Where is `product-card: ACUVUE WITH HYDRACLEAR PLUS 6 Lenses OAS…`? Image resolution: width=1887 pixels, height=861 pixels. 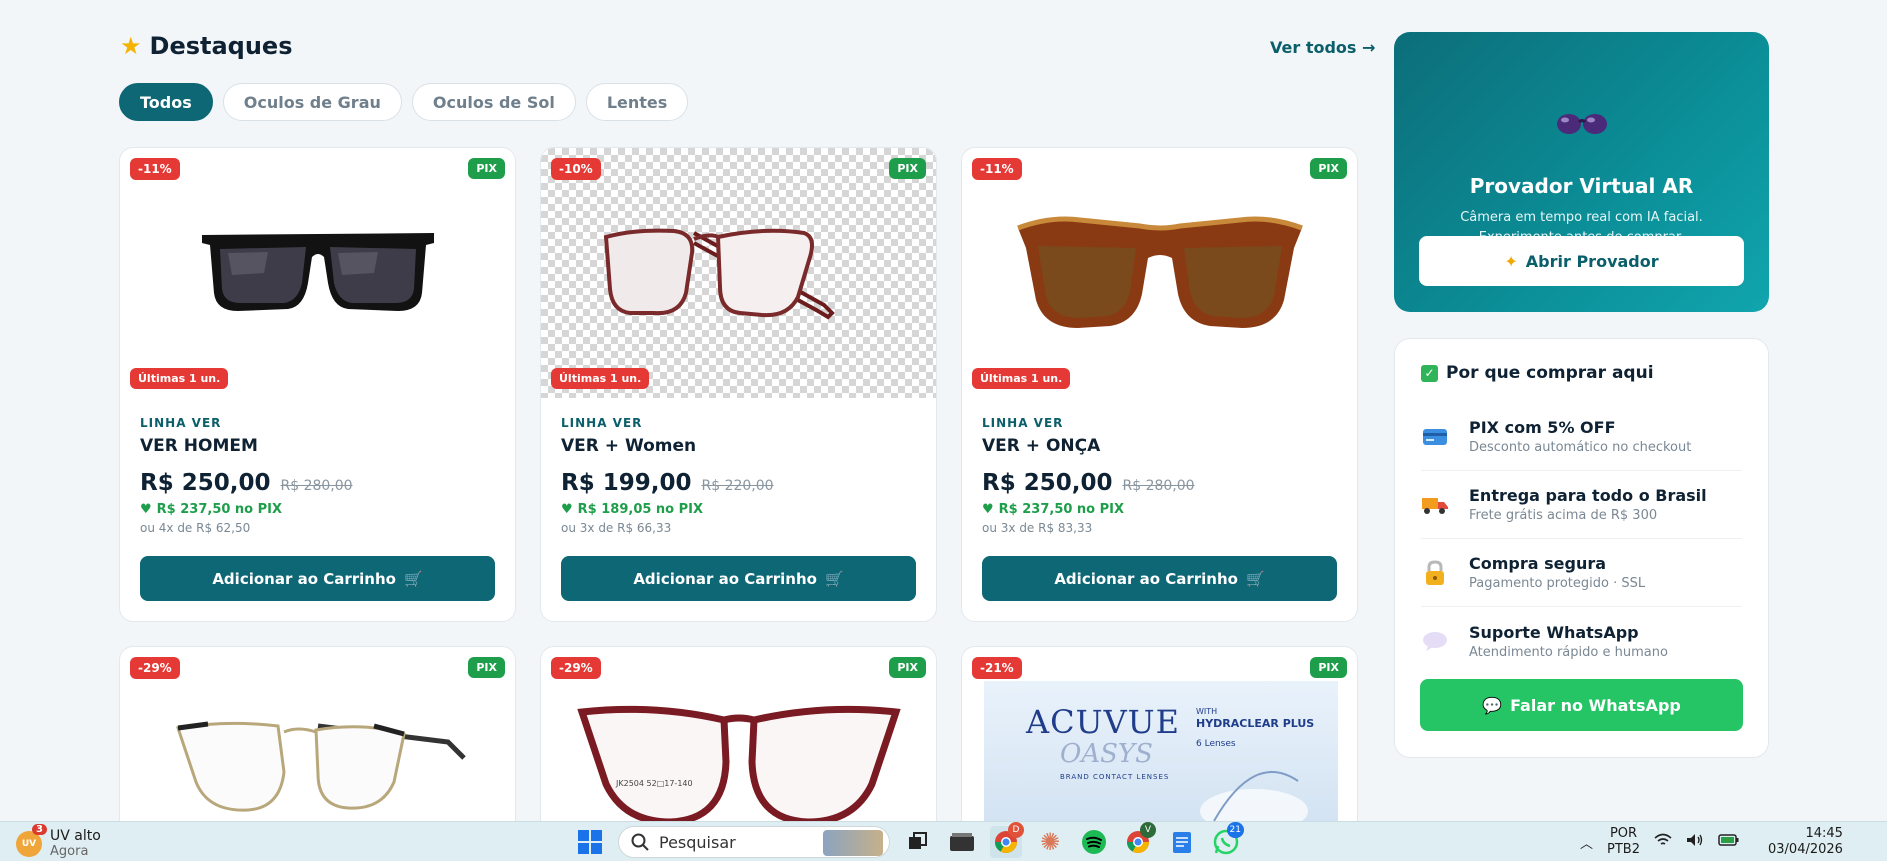
product-card: ACUVUE WITH HYDRACLEAR PLUS 6 Lenses OAS… is located at coordinates (1159, 746).